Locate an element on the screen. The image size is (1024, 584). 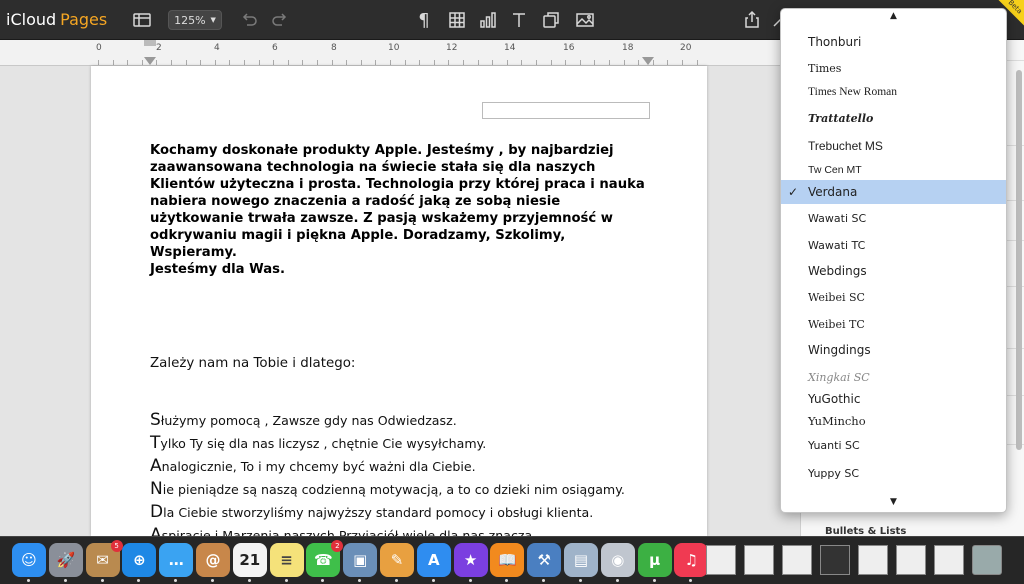
notes-glyph: ≡ is located at coordinates (286, 560).